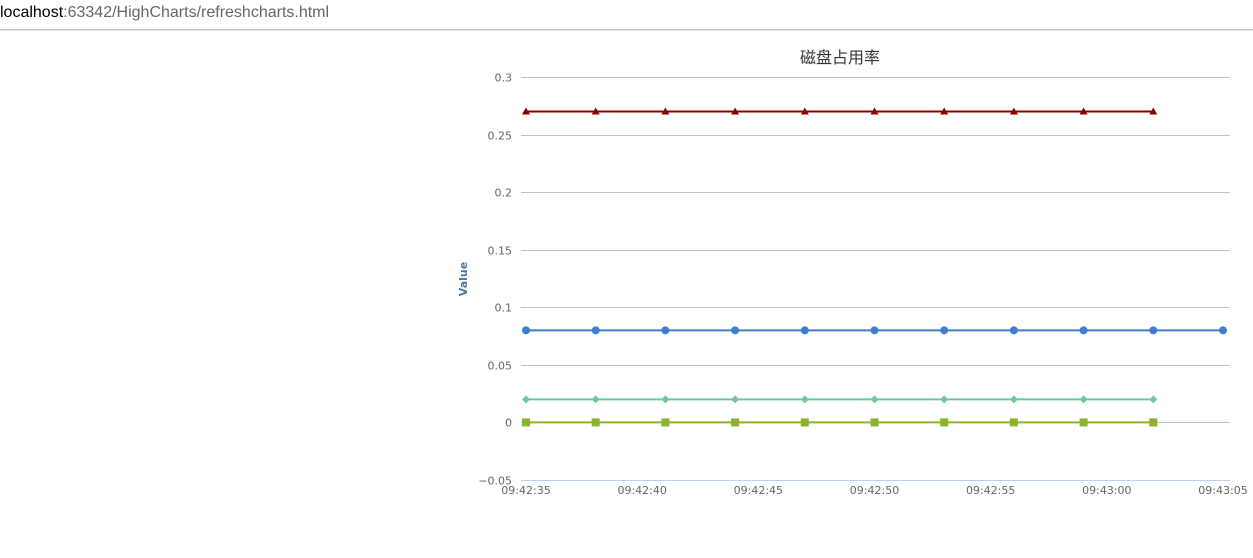 This screenshot has width=1253, height=558. Describe the element at coordinates (1106, 490) in the screenshot. I see `x-tick-label: 09:43:00` at that location.